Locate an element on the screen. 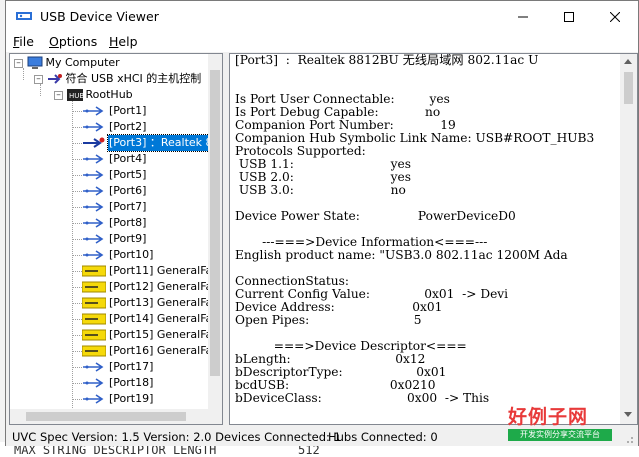  port-label: [Port18] is located at coordinates (131, 382).